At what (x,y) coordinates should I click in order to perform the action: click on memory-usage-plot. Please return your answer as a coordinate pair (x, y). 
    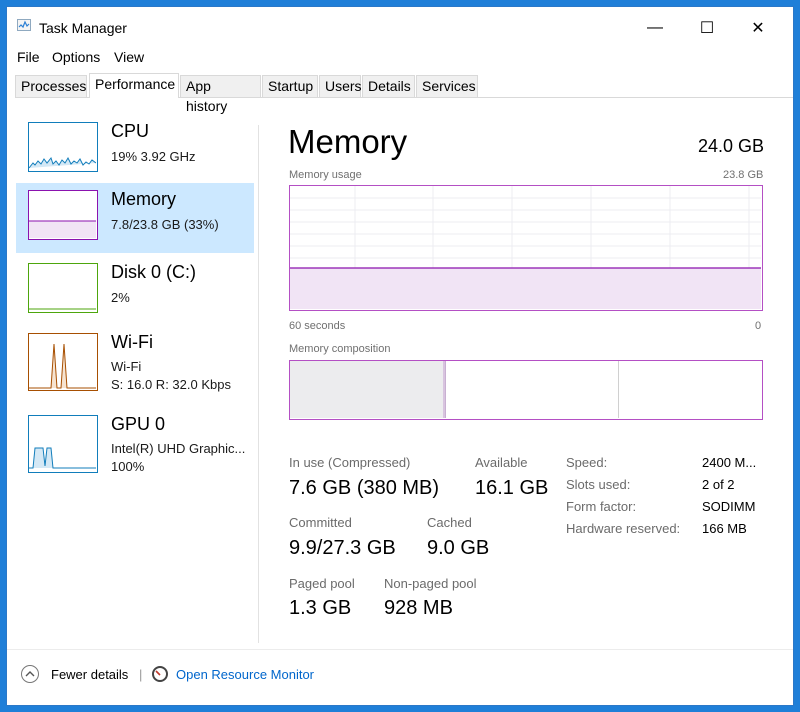
    Looking at the image, I should click on (525, 247).